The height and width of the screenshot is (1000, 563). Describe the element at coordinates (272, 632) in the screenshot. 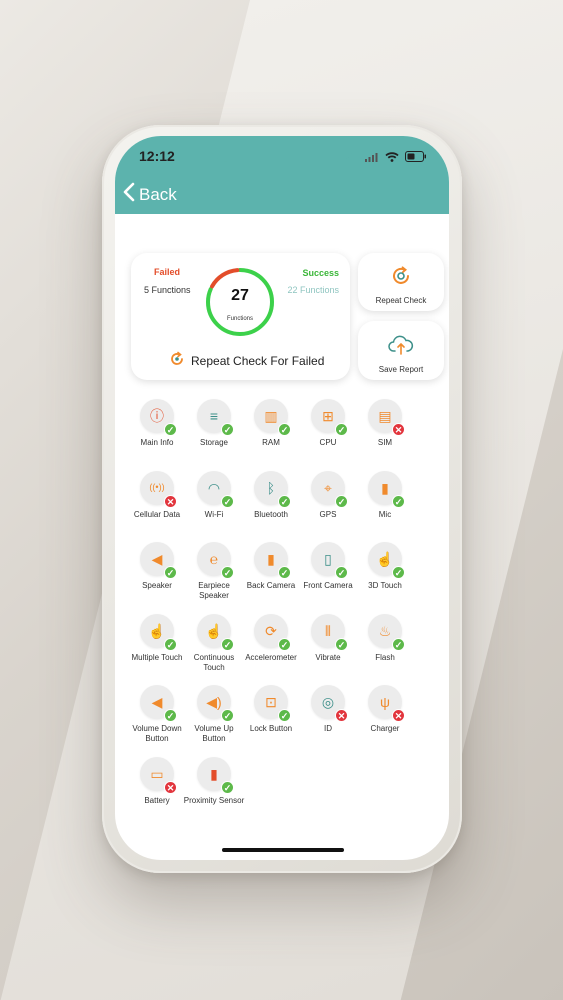

I see `accelerometer-icon: ⟳ ✓` at that location.